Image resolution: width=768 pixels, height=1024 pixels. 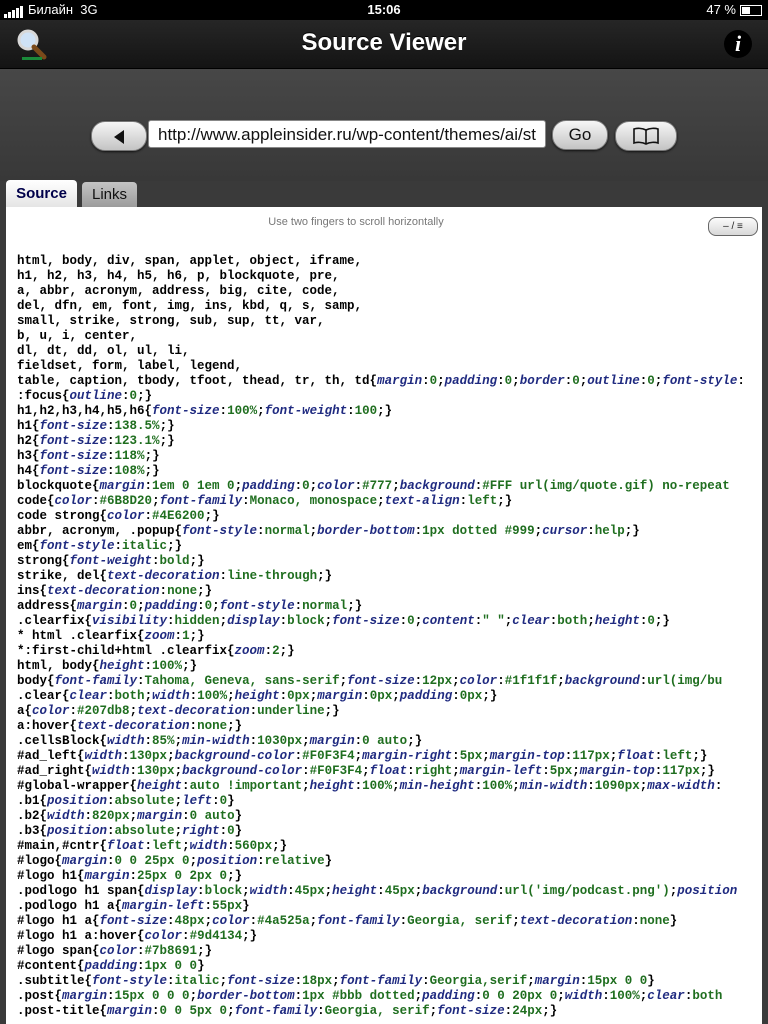 I want to click on css-property: font-weight, so click(x=306, y=411).